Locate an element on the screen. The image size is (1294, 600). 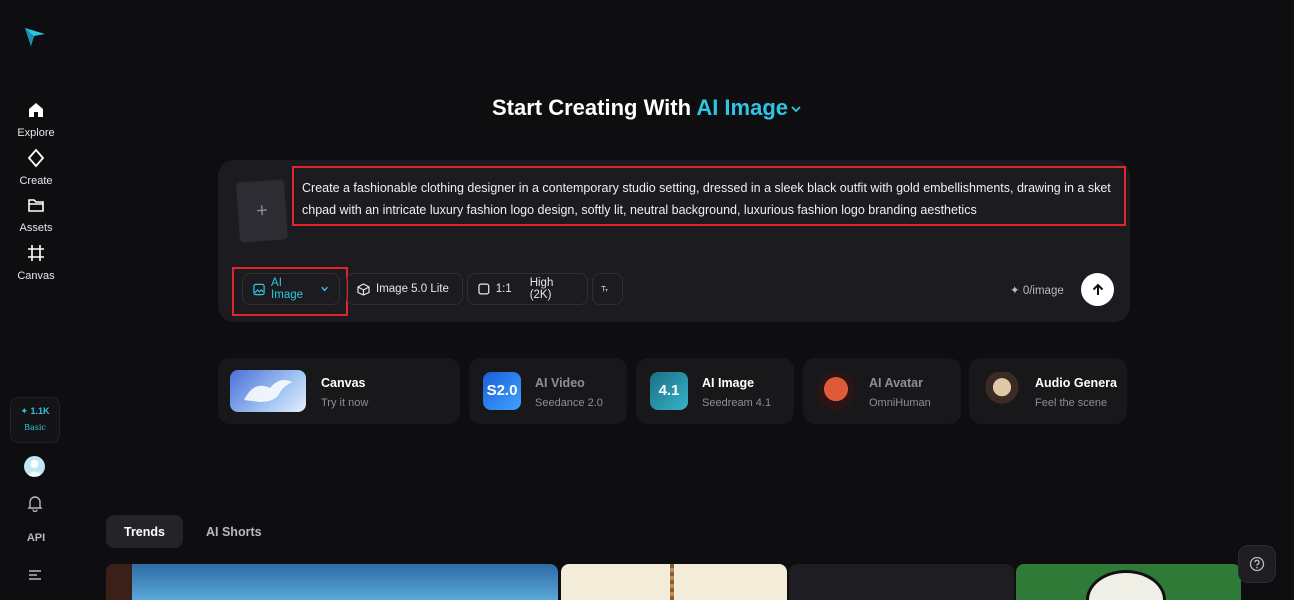
card-title: Canvas is located at coordinates (343, 383).